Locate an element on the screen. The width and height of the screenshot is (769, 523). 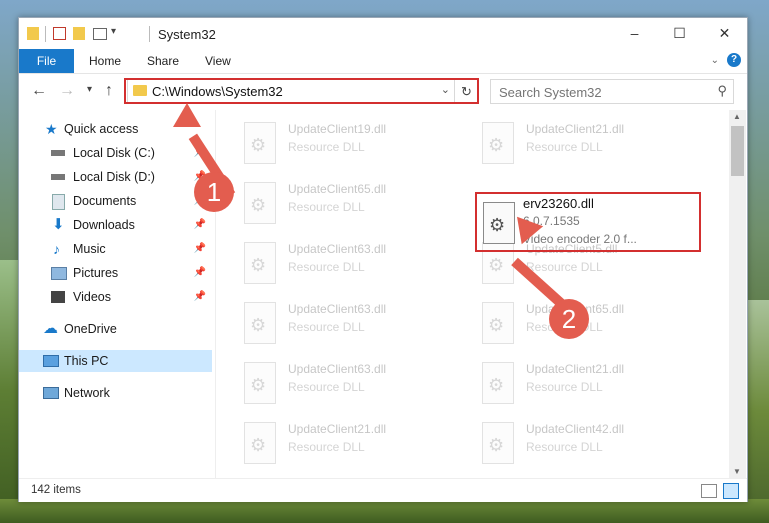
separator is located at coordinates (45, 34).